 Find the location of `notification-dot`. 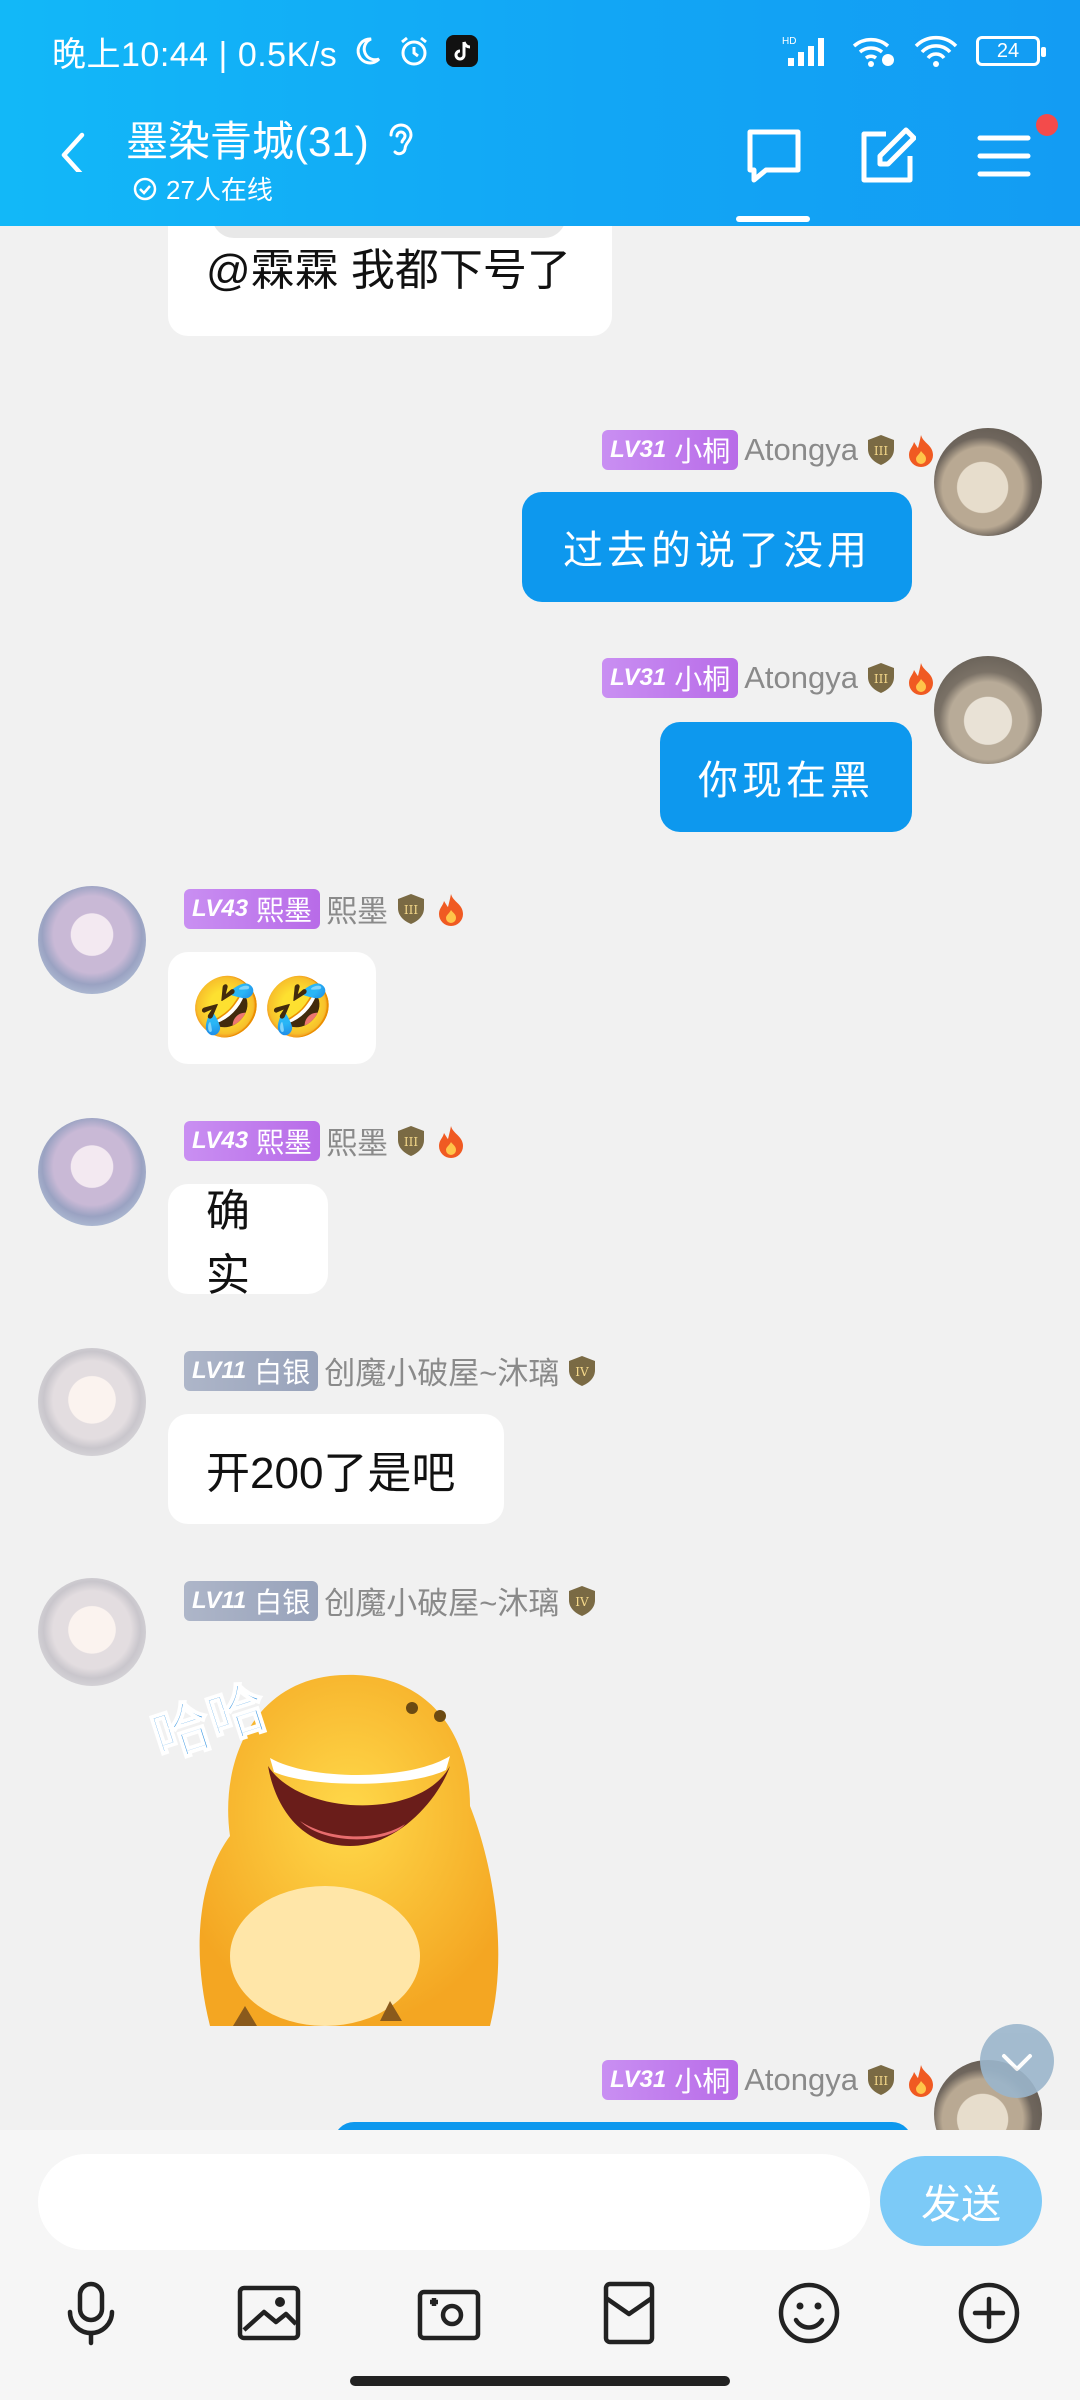

notification-dot is located at coordinates (1047, 125).